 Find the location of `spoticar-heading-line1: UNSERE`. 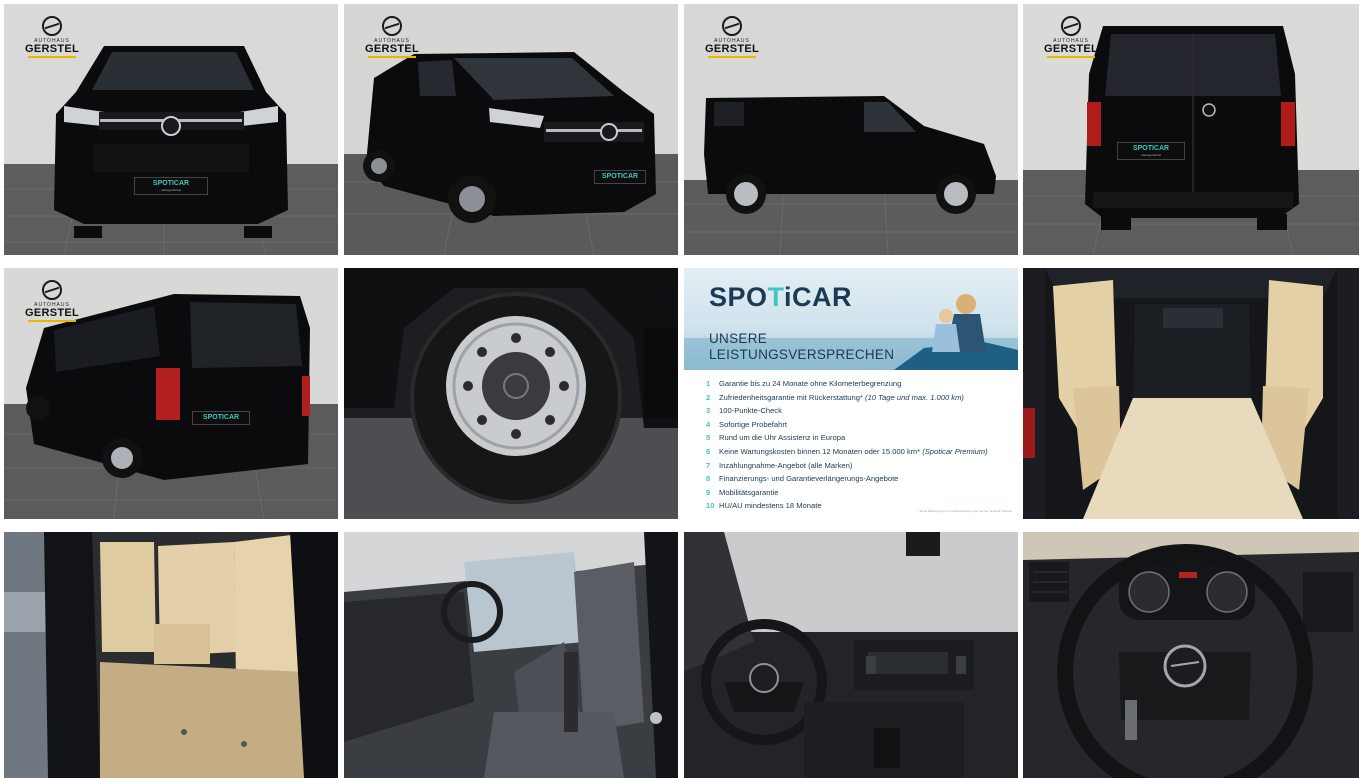

spoticar-heading-line1: UNSERE is located at coordinates (738, 338).